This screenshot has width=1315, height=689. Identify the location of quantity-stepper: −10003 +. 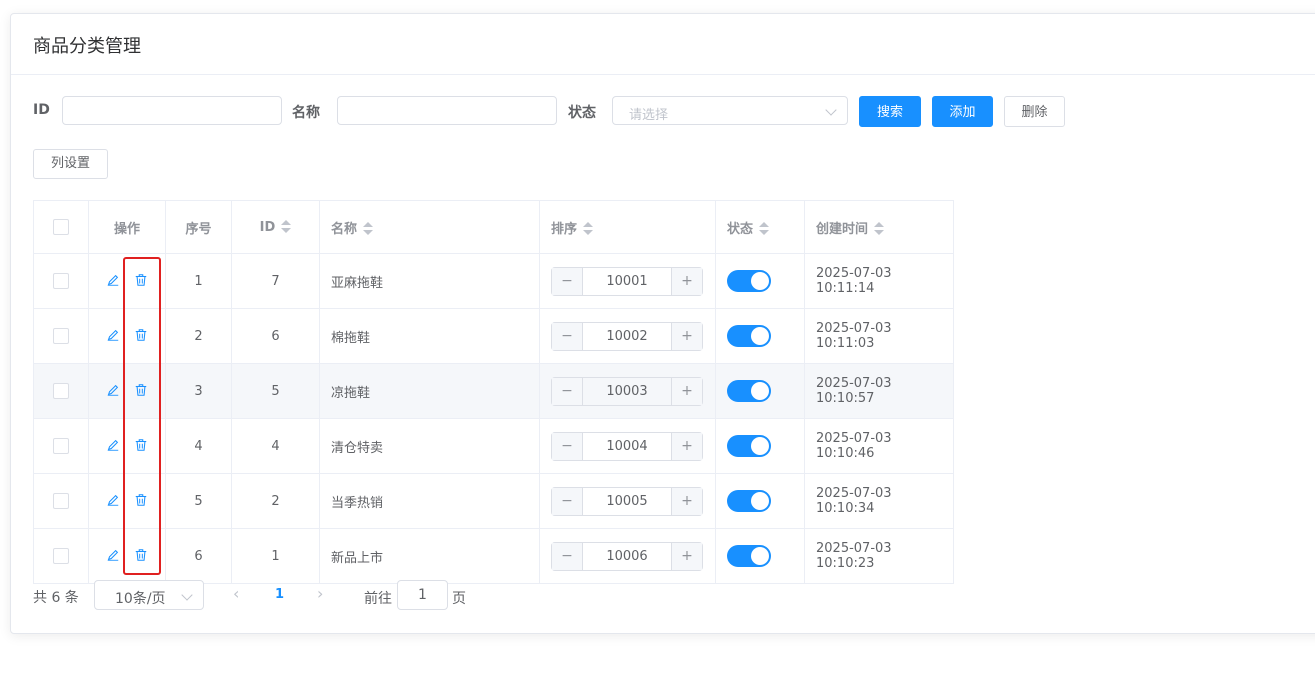
(627, 391).